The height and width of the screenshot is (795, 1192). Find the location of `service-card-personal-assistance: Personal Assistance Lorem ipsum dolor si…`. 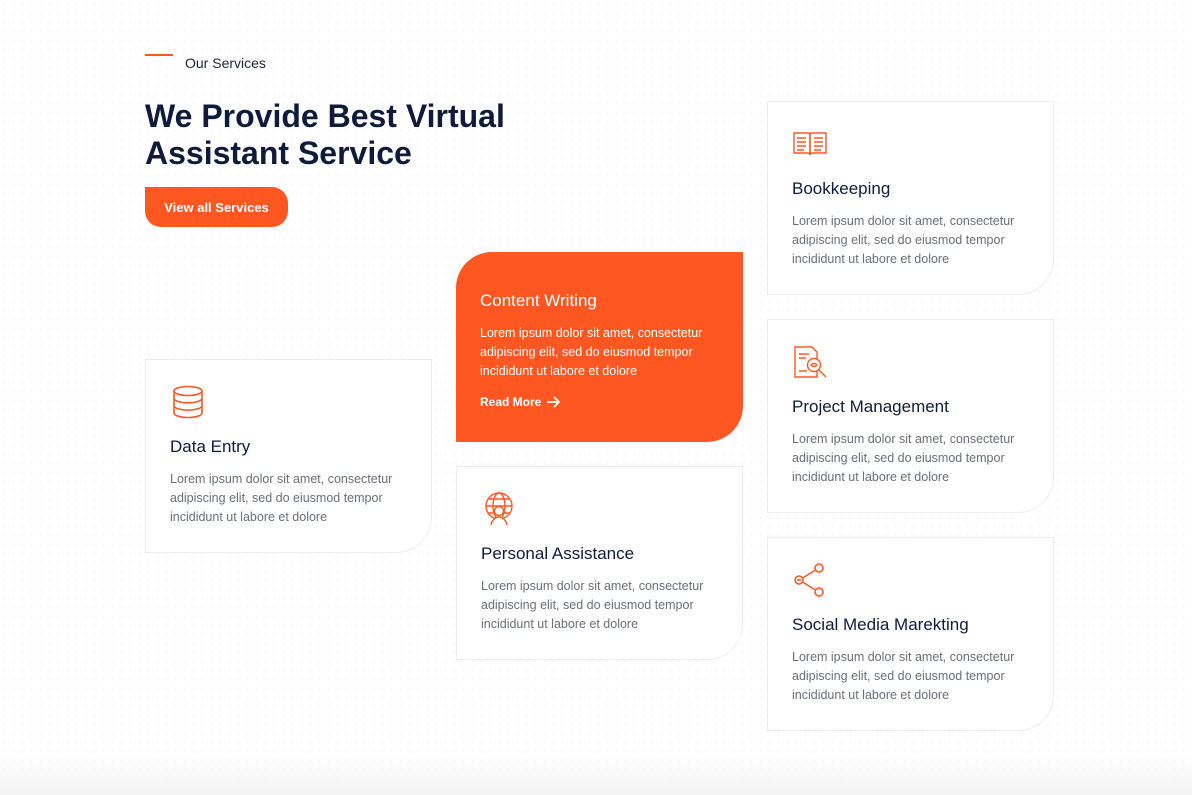

service-card-personal-assistance: Personal Assistance Lorem ipsum dolor si… is located at coordinates (599, 563).